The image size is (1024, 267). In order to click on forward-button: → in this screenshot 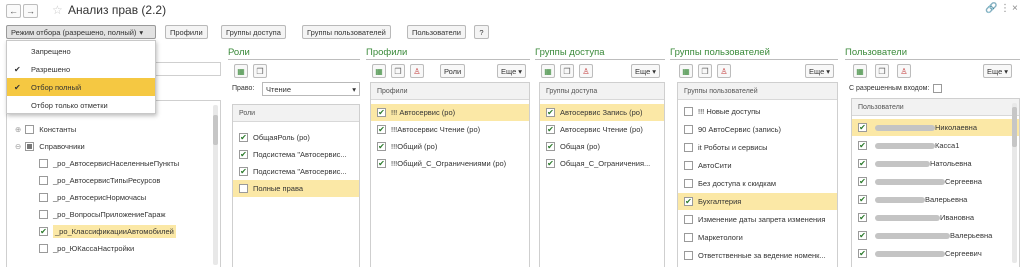, I will do `click(30, 11)`.